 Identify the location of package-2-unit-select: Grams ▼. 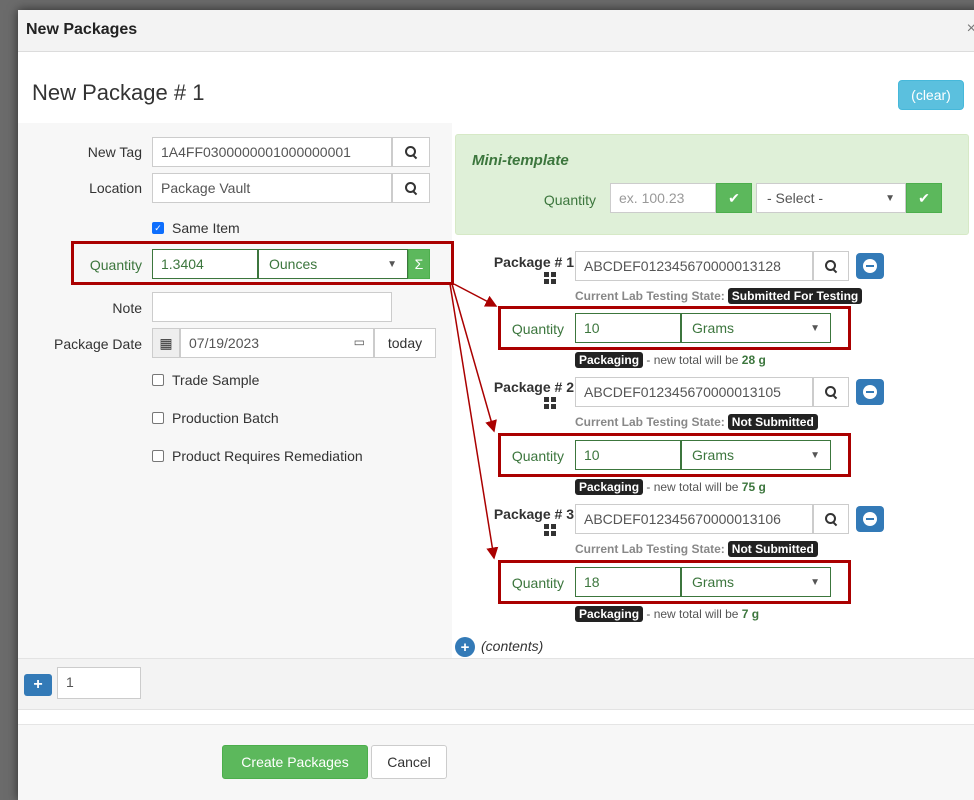
(756, 455).